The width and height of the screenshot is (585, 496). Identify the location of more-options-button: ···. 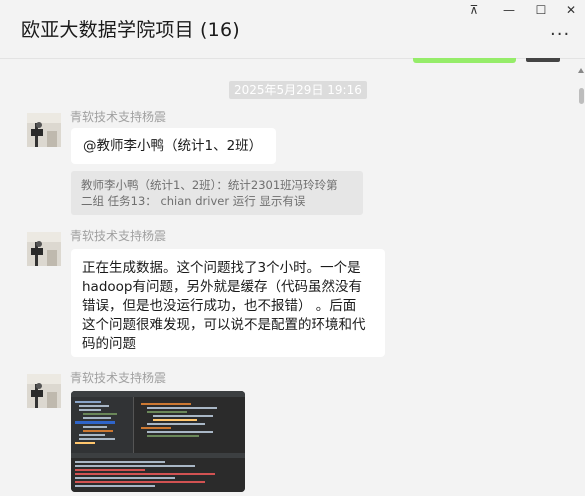
(560, 34).